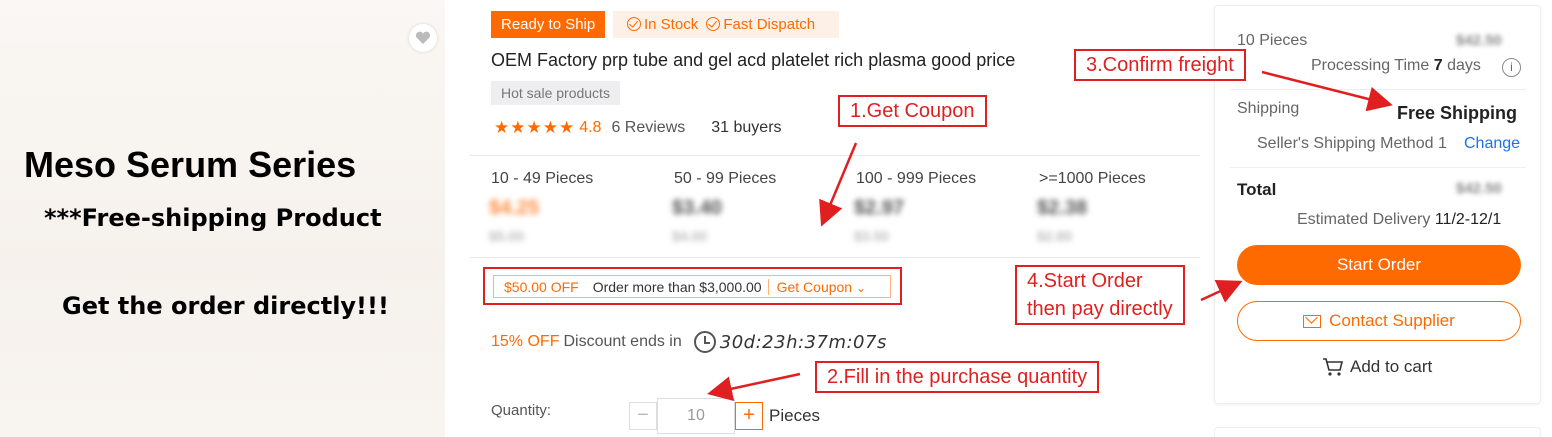 This screenshot has width=1552, height=437. I want to click on stock-badge: In Stock Fast Dispatch, so click(726, 24).